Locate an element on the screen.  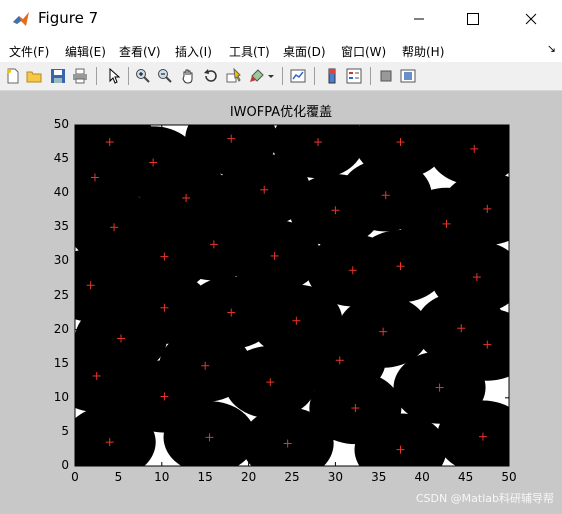
x-tick-label: 10 is located at coordinates (162, 477).